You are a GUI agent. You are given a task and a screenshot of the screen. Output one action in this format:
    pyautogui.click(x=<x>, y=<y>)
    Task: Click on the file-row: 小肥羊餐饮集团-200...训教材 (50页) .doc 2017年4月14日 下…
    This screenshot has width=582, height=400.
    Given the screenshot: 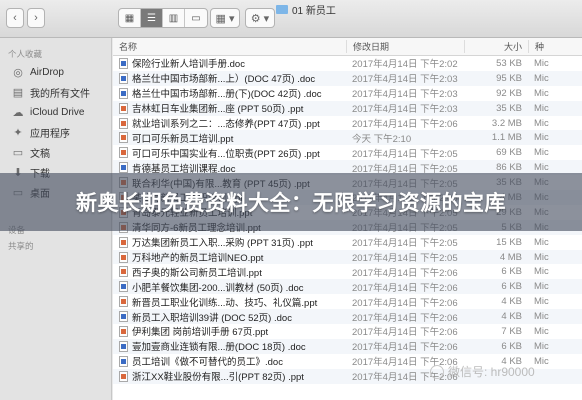 What is the action you would take?
    pyautogui.click(x=347, y=287)
    